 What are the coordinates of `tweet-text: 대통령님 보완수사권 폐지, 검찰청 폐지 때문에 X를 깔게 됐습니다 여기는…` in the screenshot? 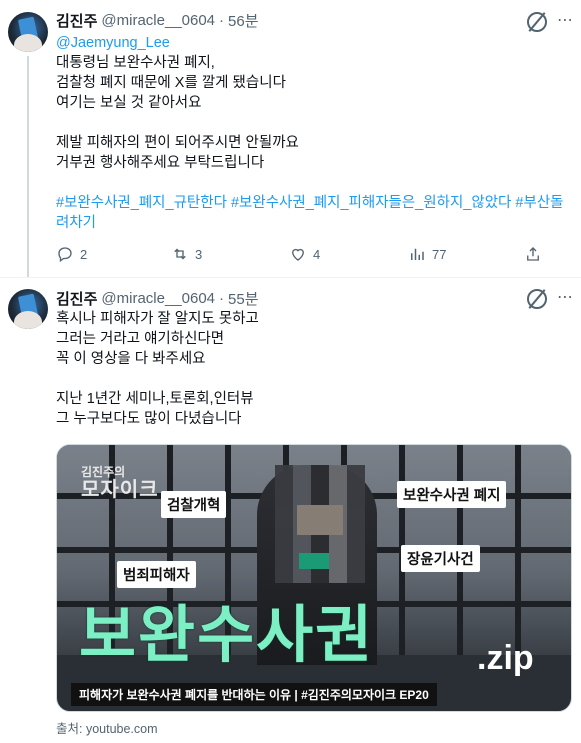 It's located at (177, 113).